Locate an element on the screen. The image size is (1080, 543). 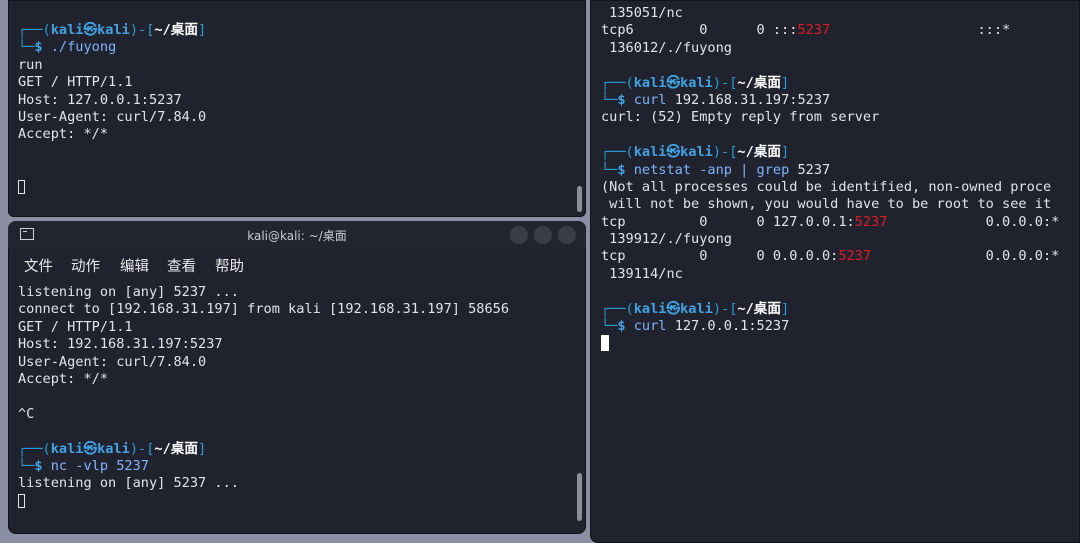
output-line: Host: 127.0.0.1:5237 is located at coordinates (100, 99).